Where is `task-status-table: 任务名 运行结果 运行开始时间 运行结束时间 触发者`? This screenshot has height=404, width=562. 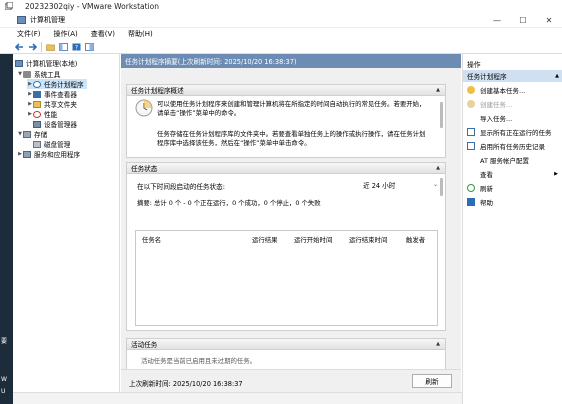
task-status-table: 任务名 运行结果 运行开始时间 运行结束时间 触发者 is located at coordinates (286, 278).